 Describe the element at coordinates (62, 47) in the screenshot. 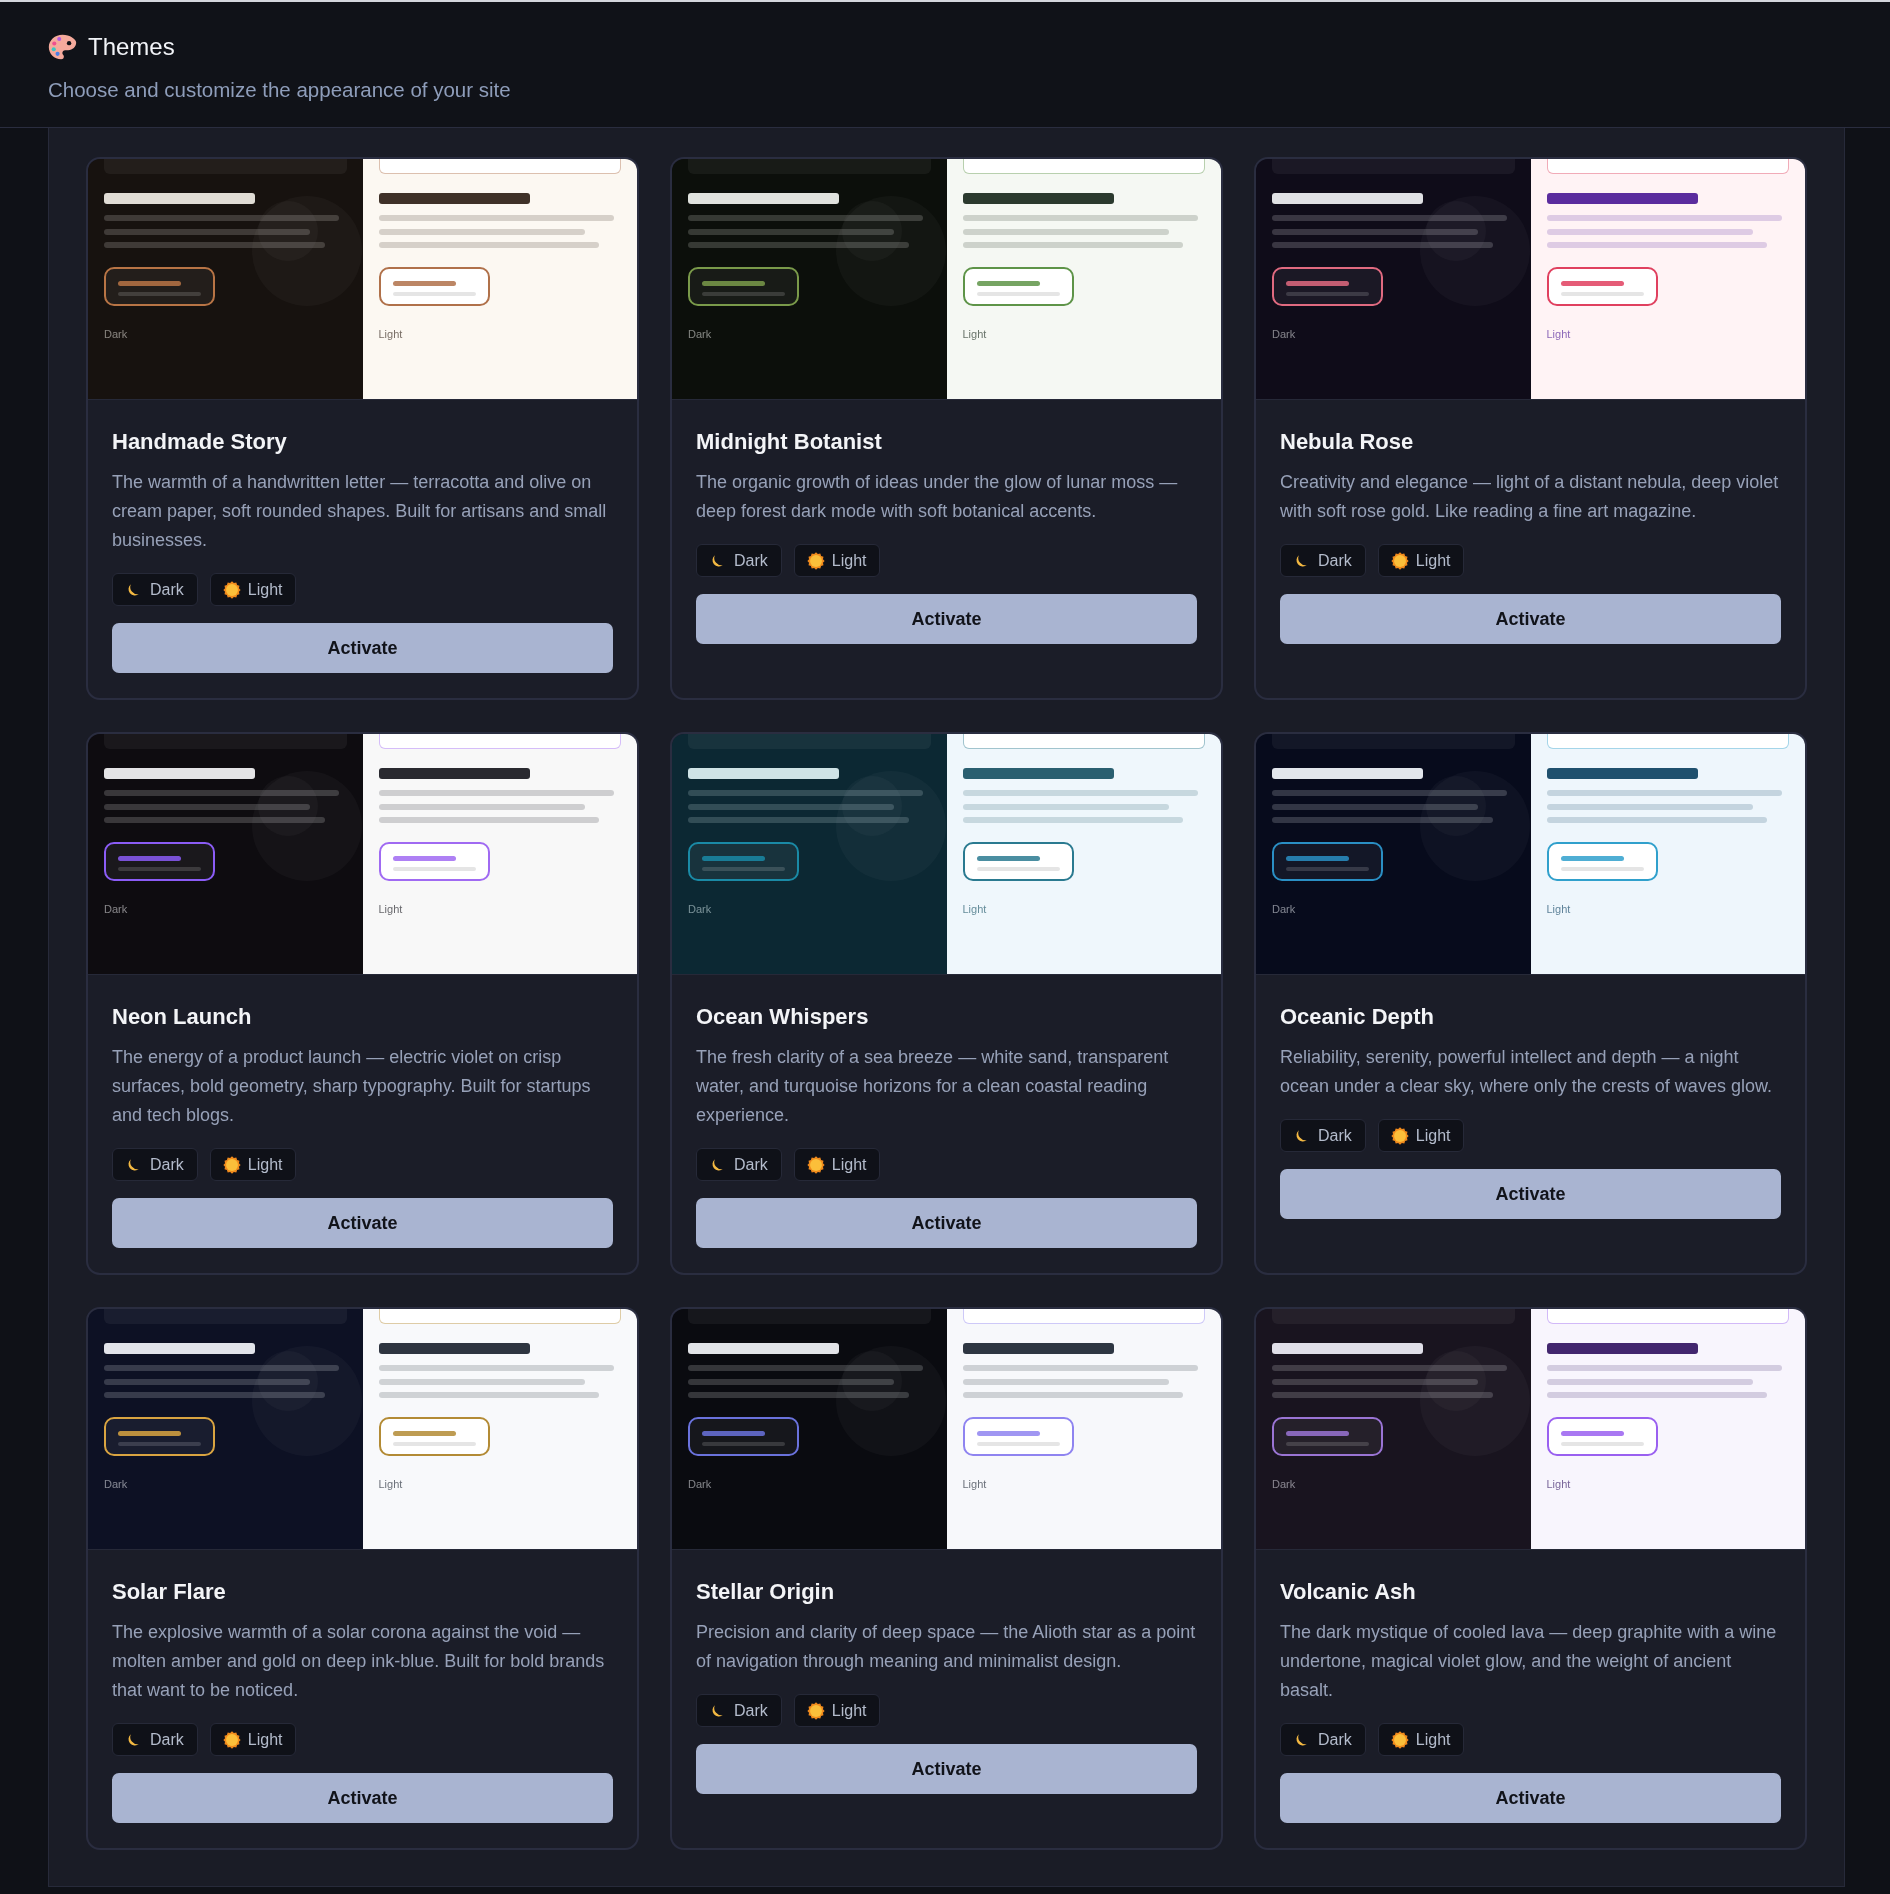

I see `palette-icon` at that location.